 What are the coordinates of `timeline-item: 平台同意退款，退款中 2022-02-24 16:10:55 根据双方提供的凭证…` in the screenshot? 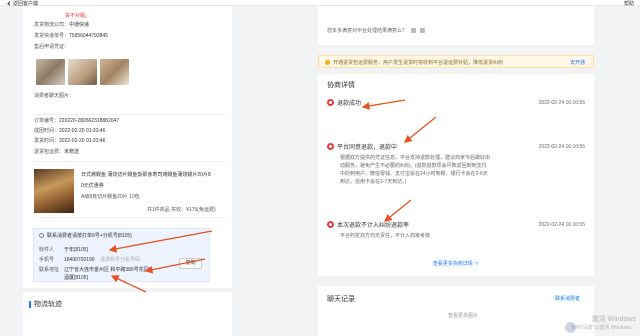 It's located at (456, 164).